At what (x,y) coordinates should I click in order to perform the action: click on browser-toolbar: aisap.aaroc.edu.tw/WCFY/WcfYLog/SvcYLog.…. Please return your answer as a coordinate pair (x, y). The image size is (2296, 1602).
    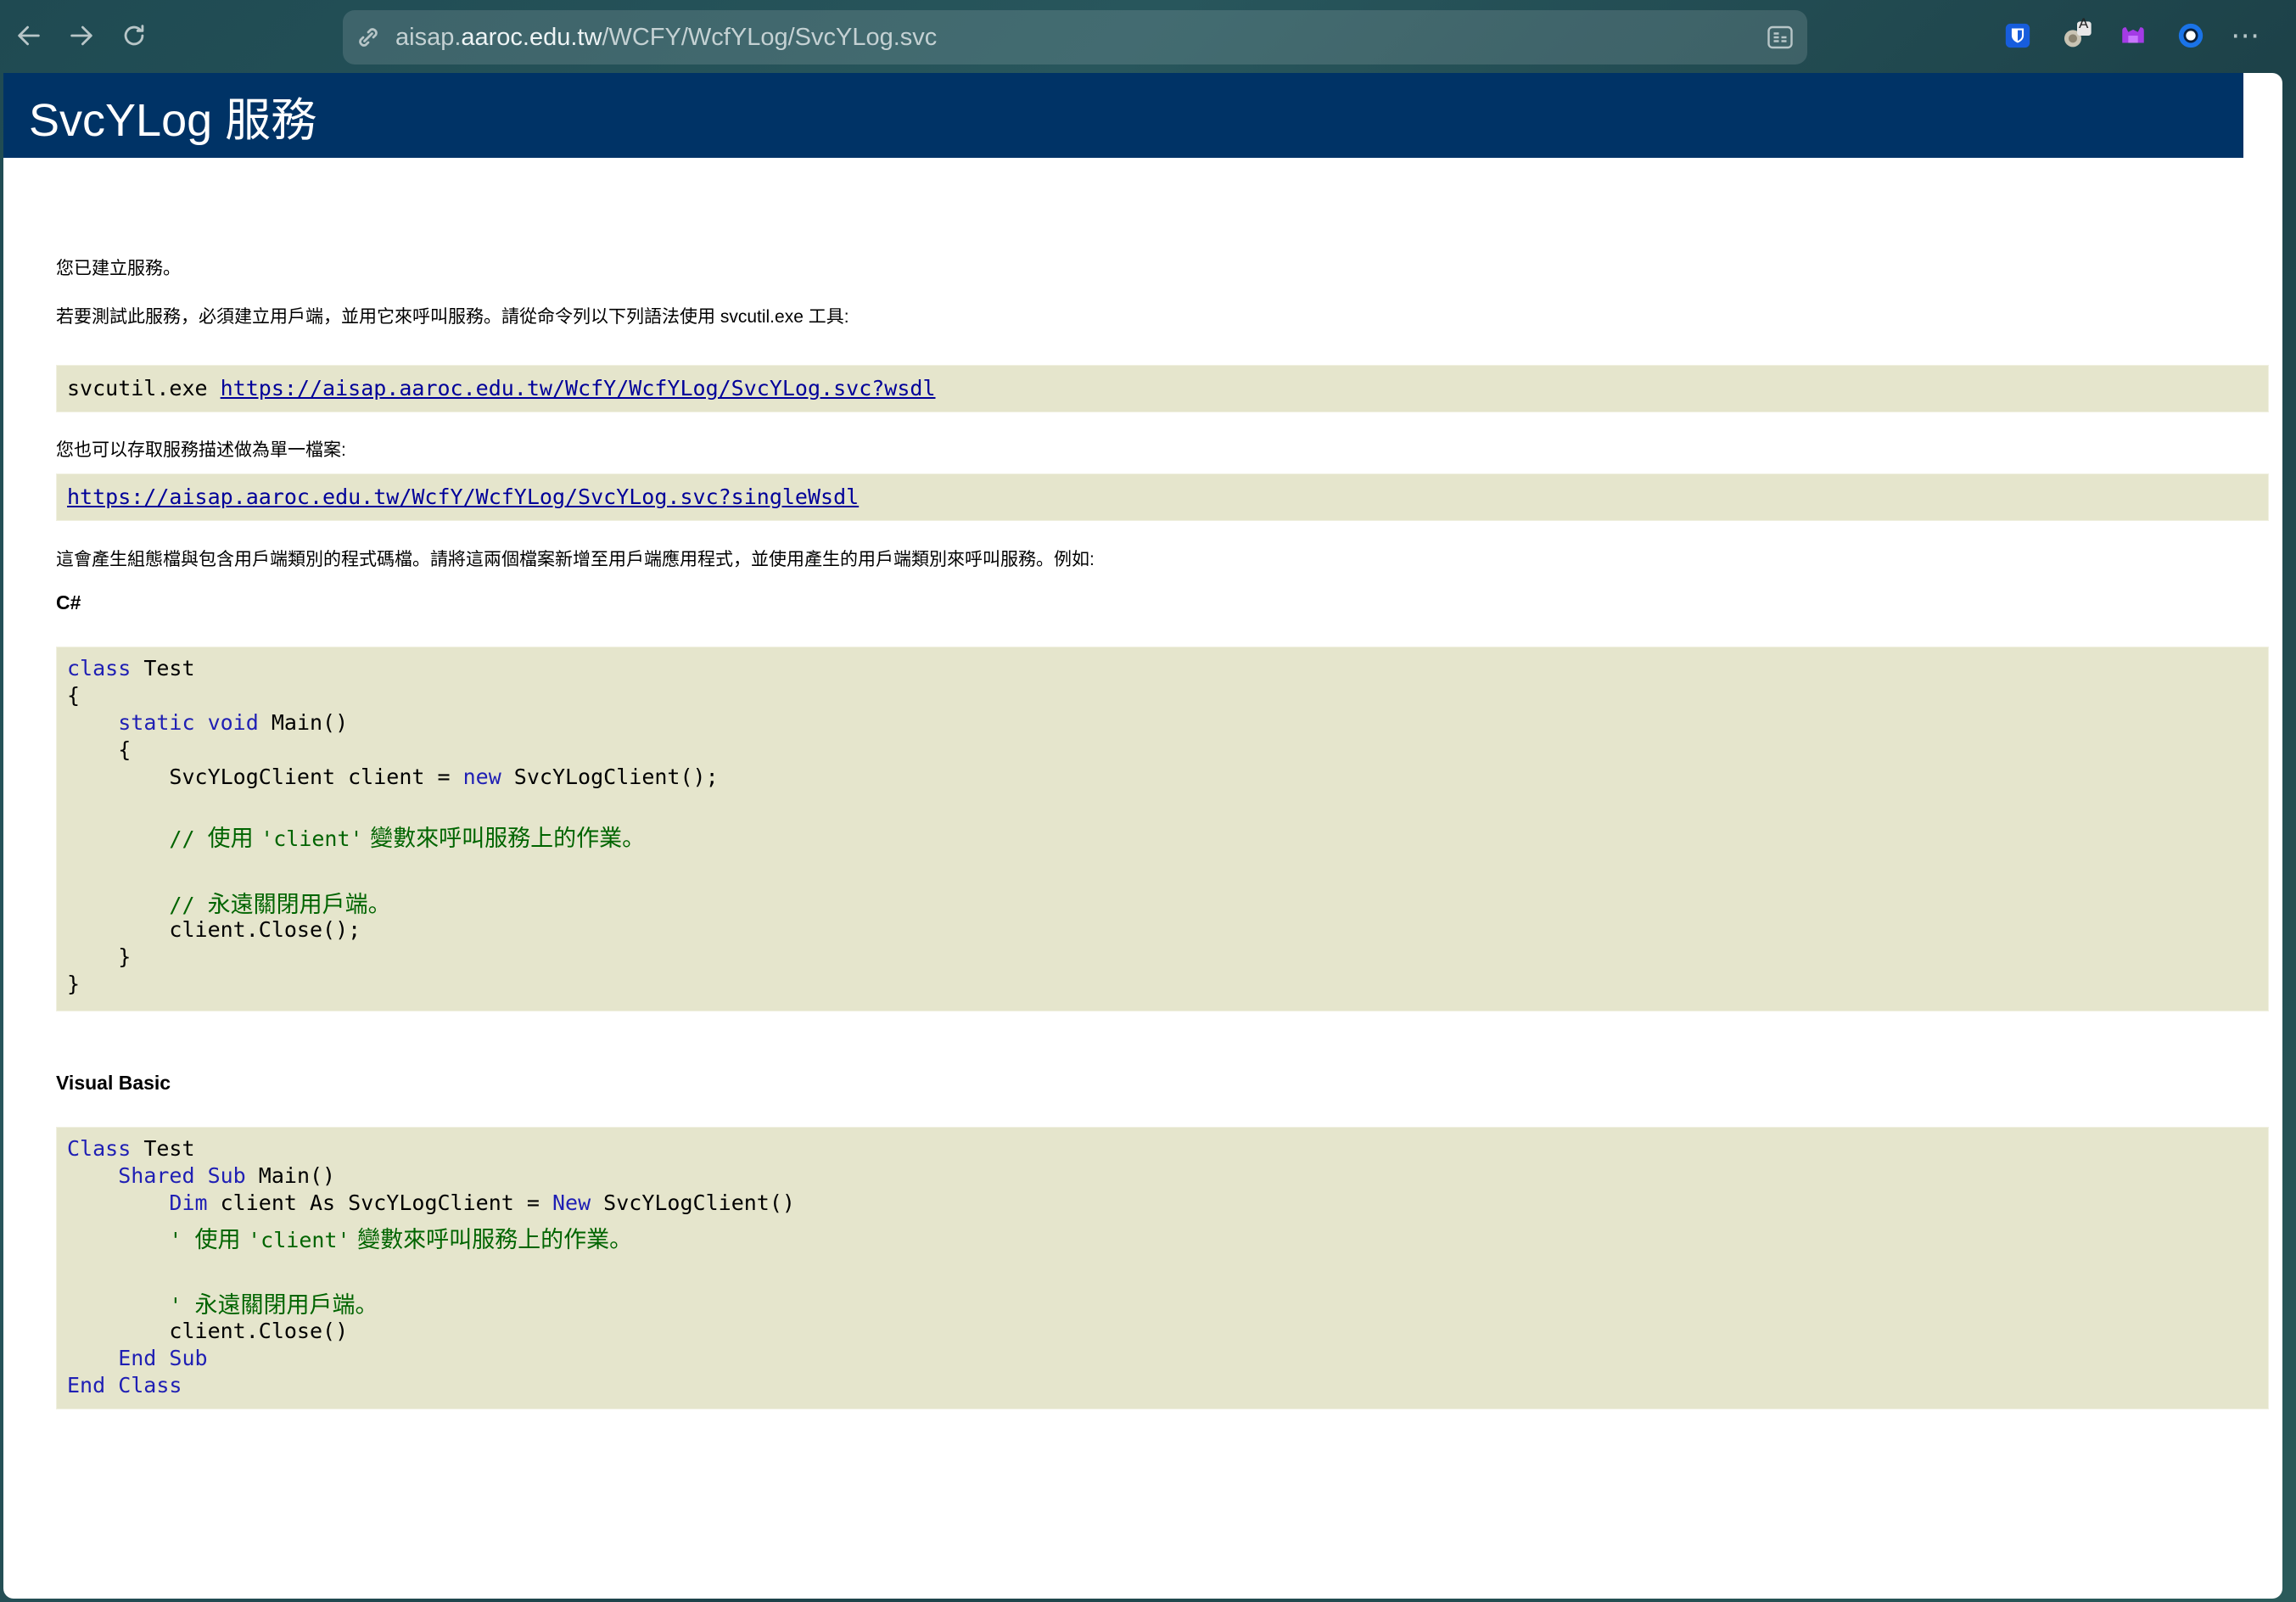
    Looking at the image, I should click on (1148, 37).